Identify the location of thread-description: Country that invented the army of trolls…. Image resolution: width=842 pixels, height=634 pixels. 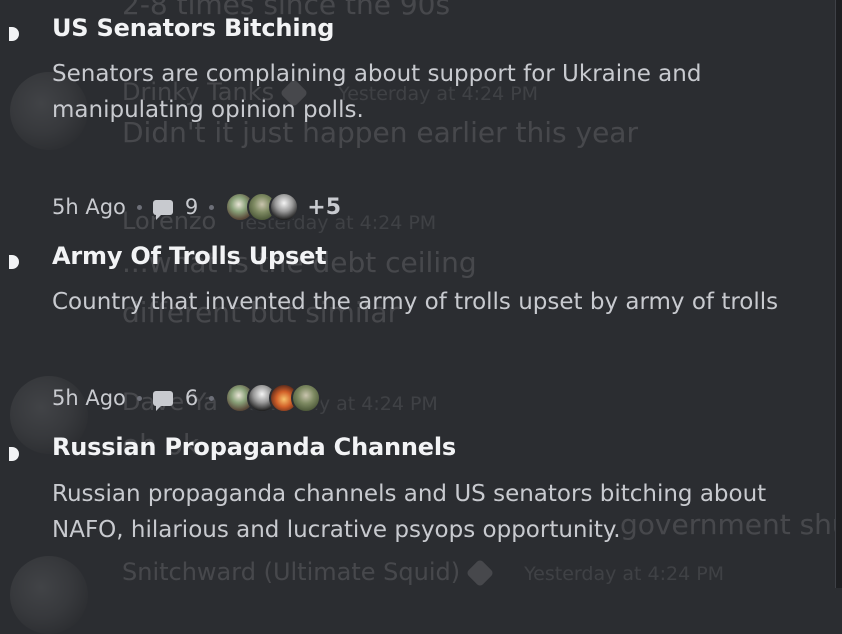
(415, 302).